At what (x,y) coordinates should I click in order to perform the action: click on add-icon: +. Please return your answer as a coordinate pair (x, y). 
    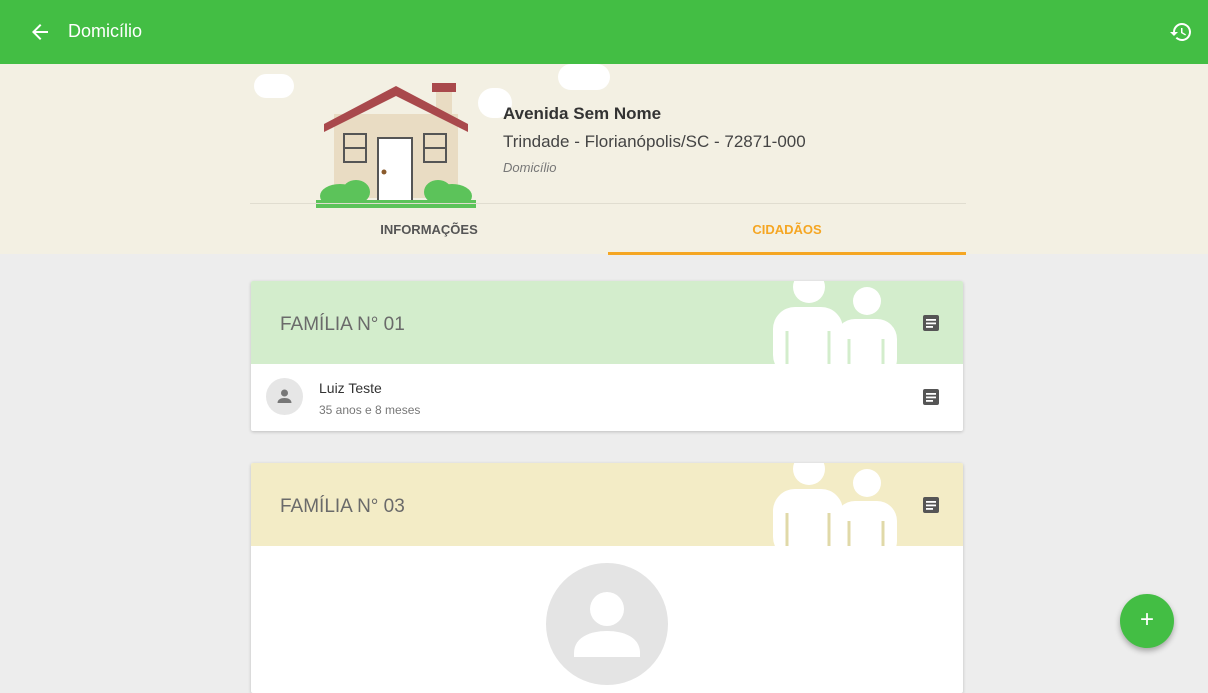
    Looking at the image, I should click on (1146, 619).